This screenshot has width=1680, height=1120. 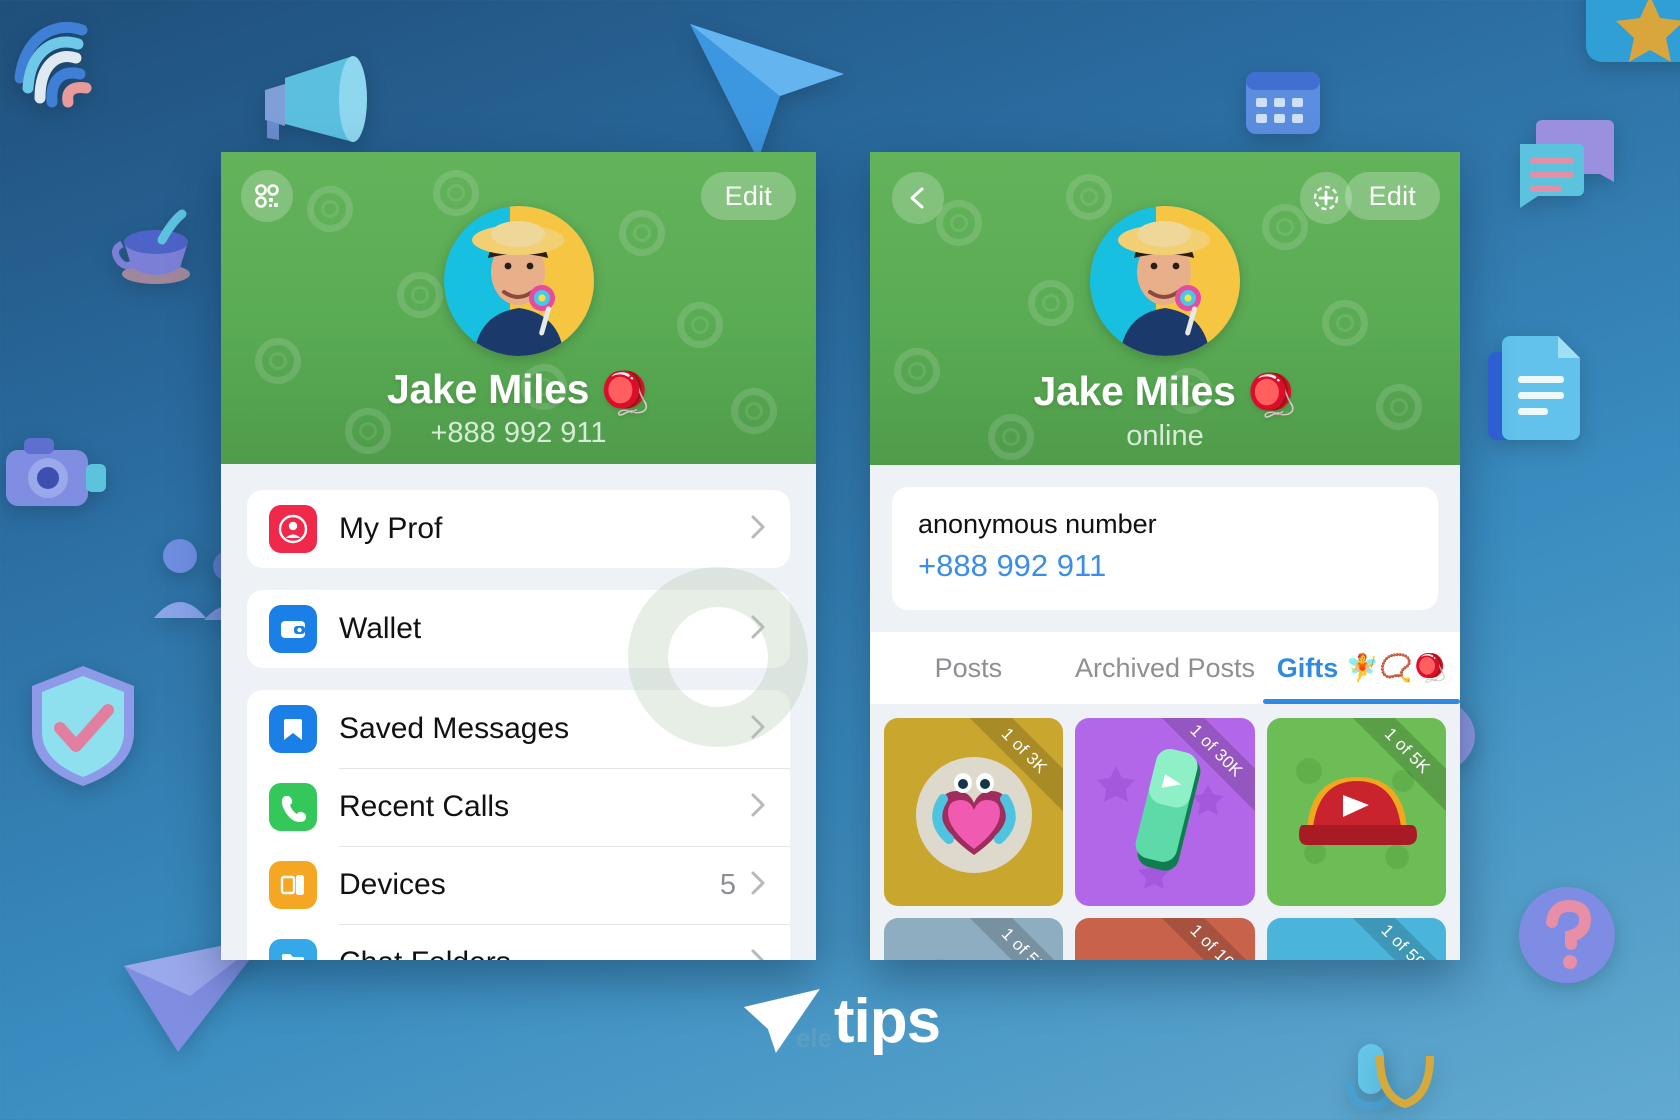 I want to click on sidebar-item-saved-messages: Saved Messages, so click(x=518, y=729).